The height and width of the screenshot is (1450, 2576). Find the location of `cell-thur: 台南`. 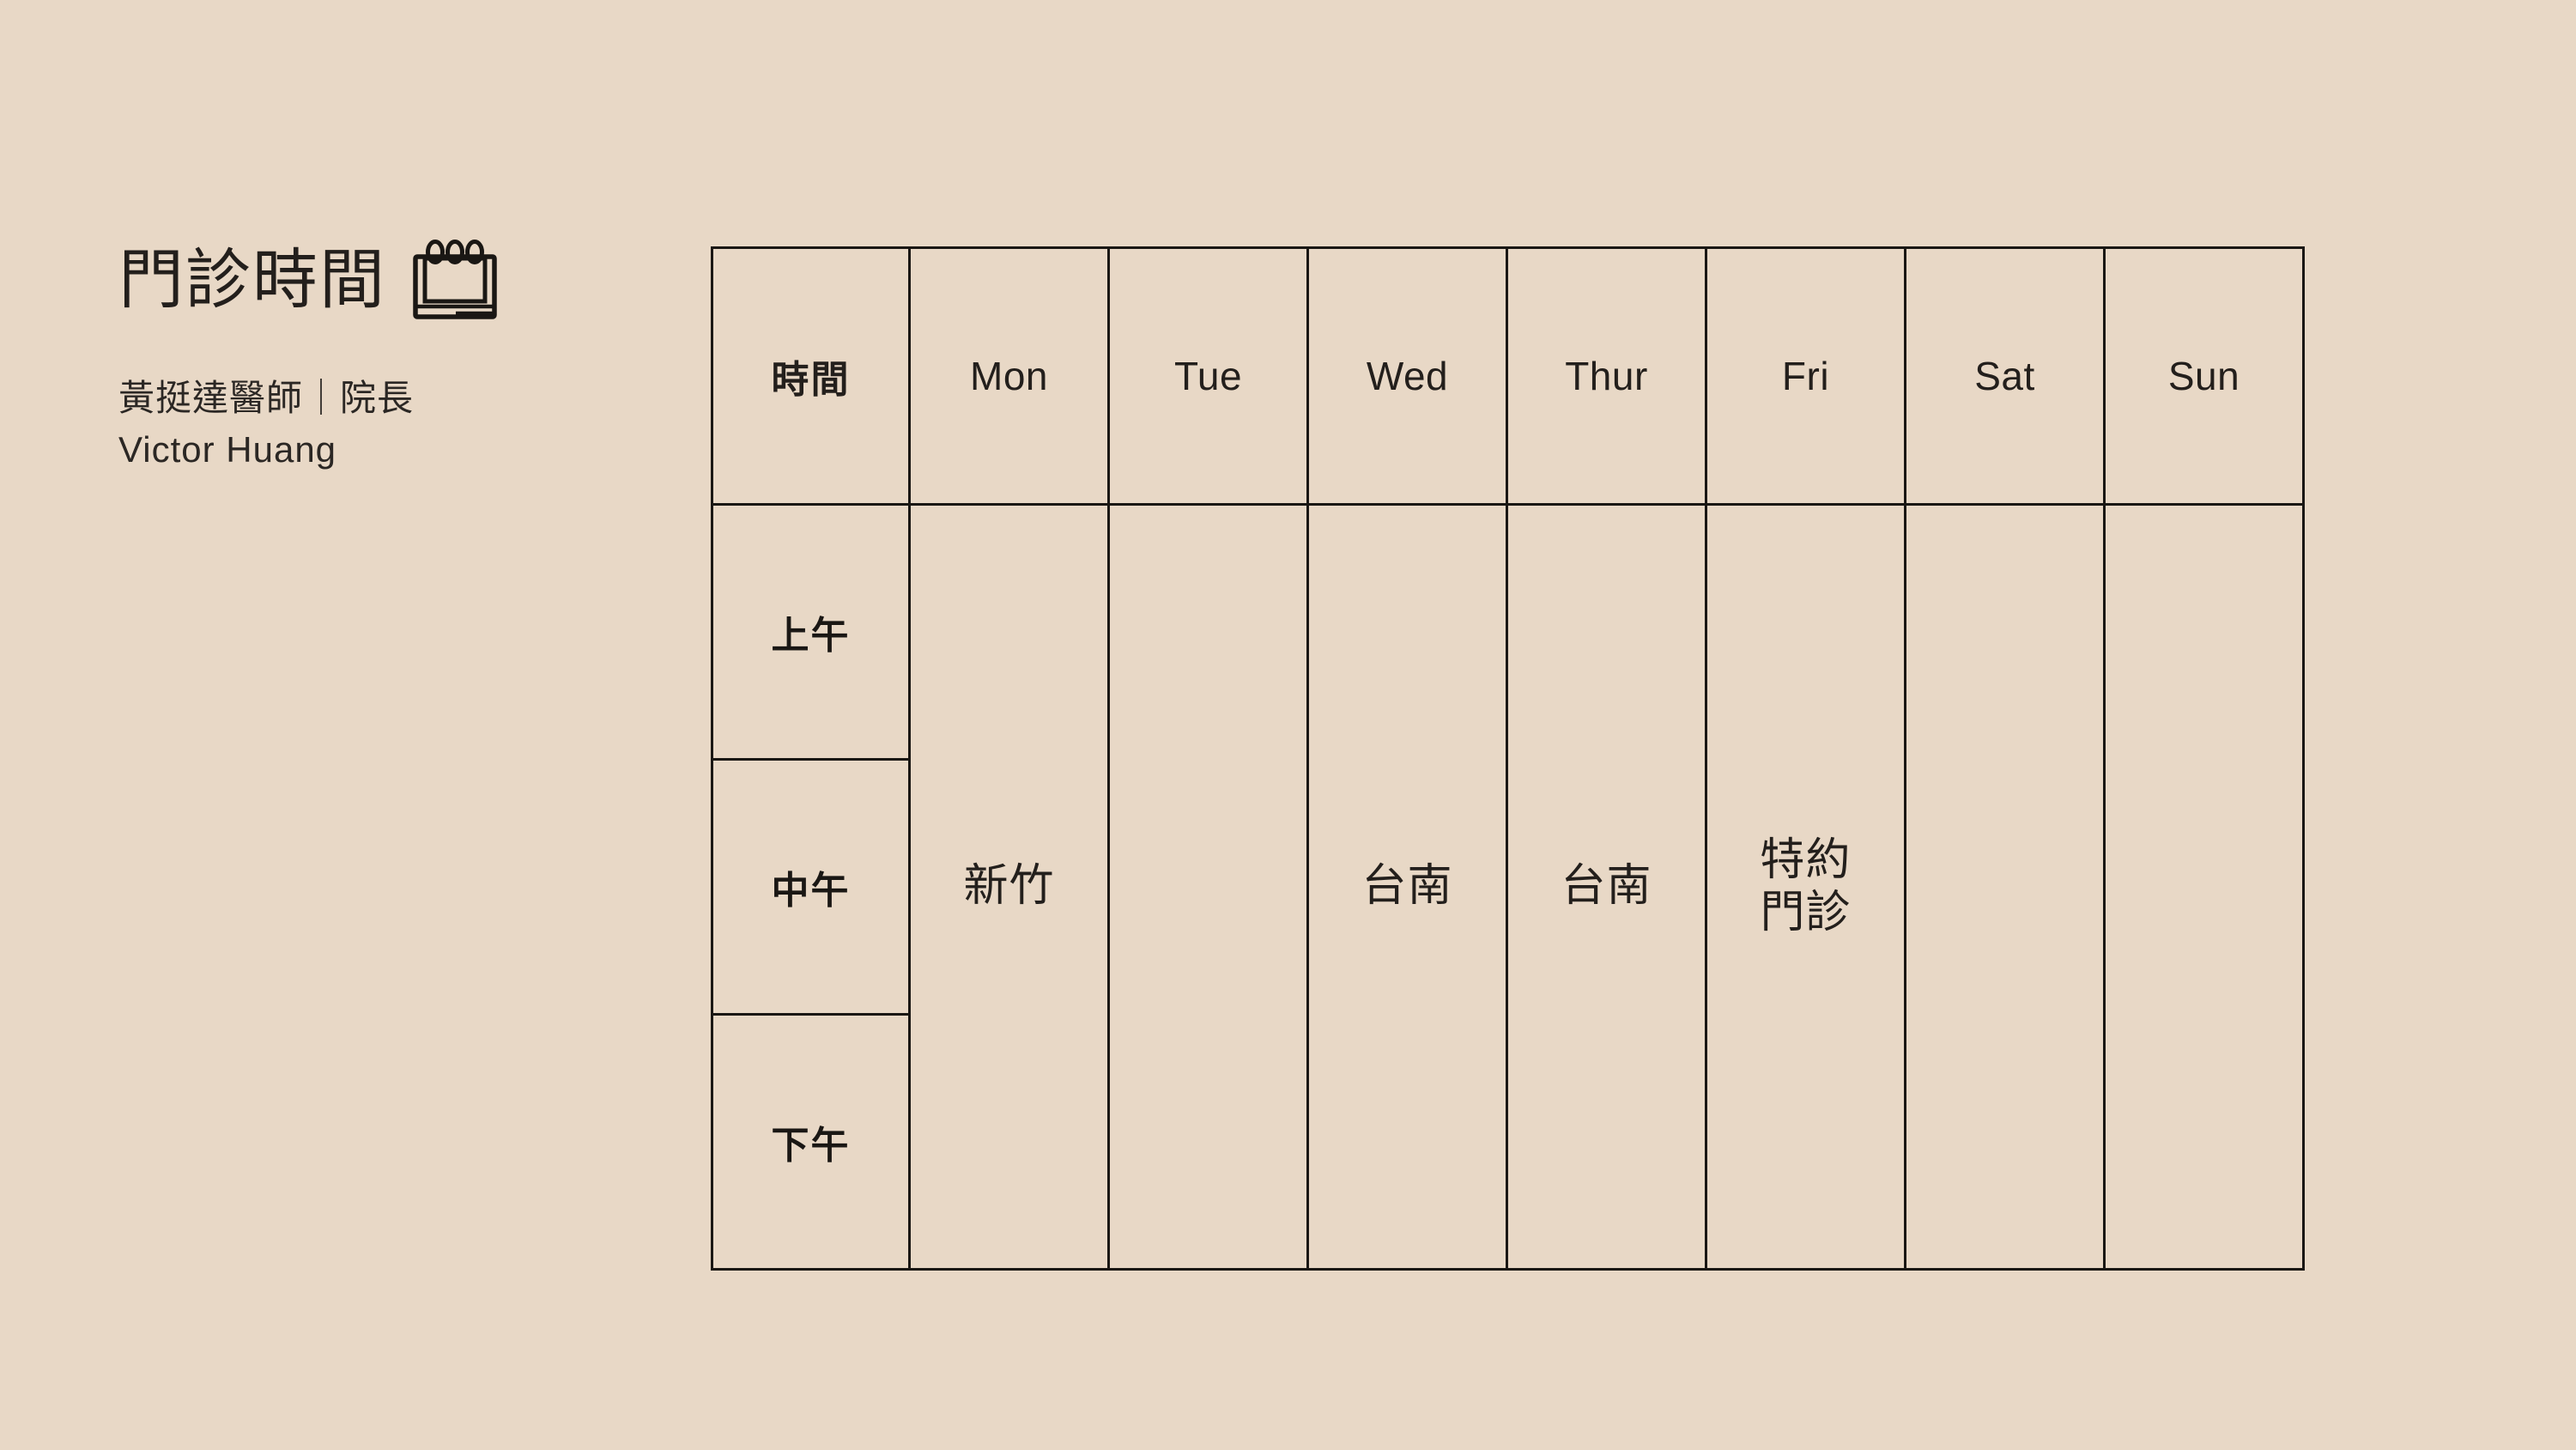

cell-thur: 台南 is located at coordinates (1606, 887).